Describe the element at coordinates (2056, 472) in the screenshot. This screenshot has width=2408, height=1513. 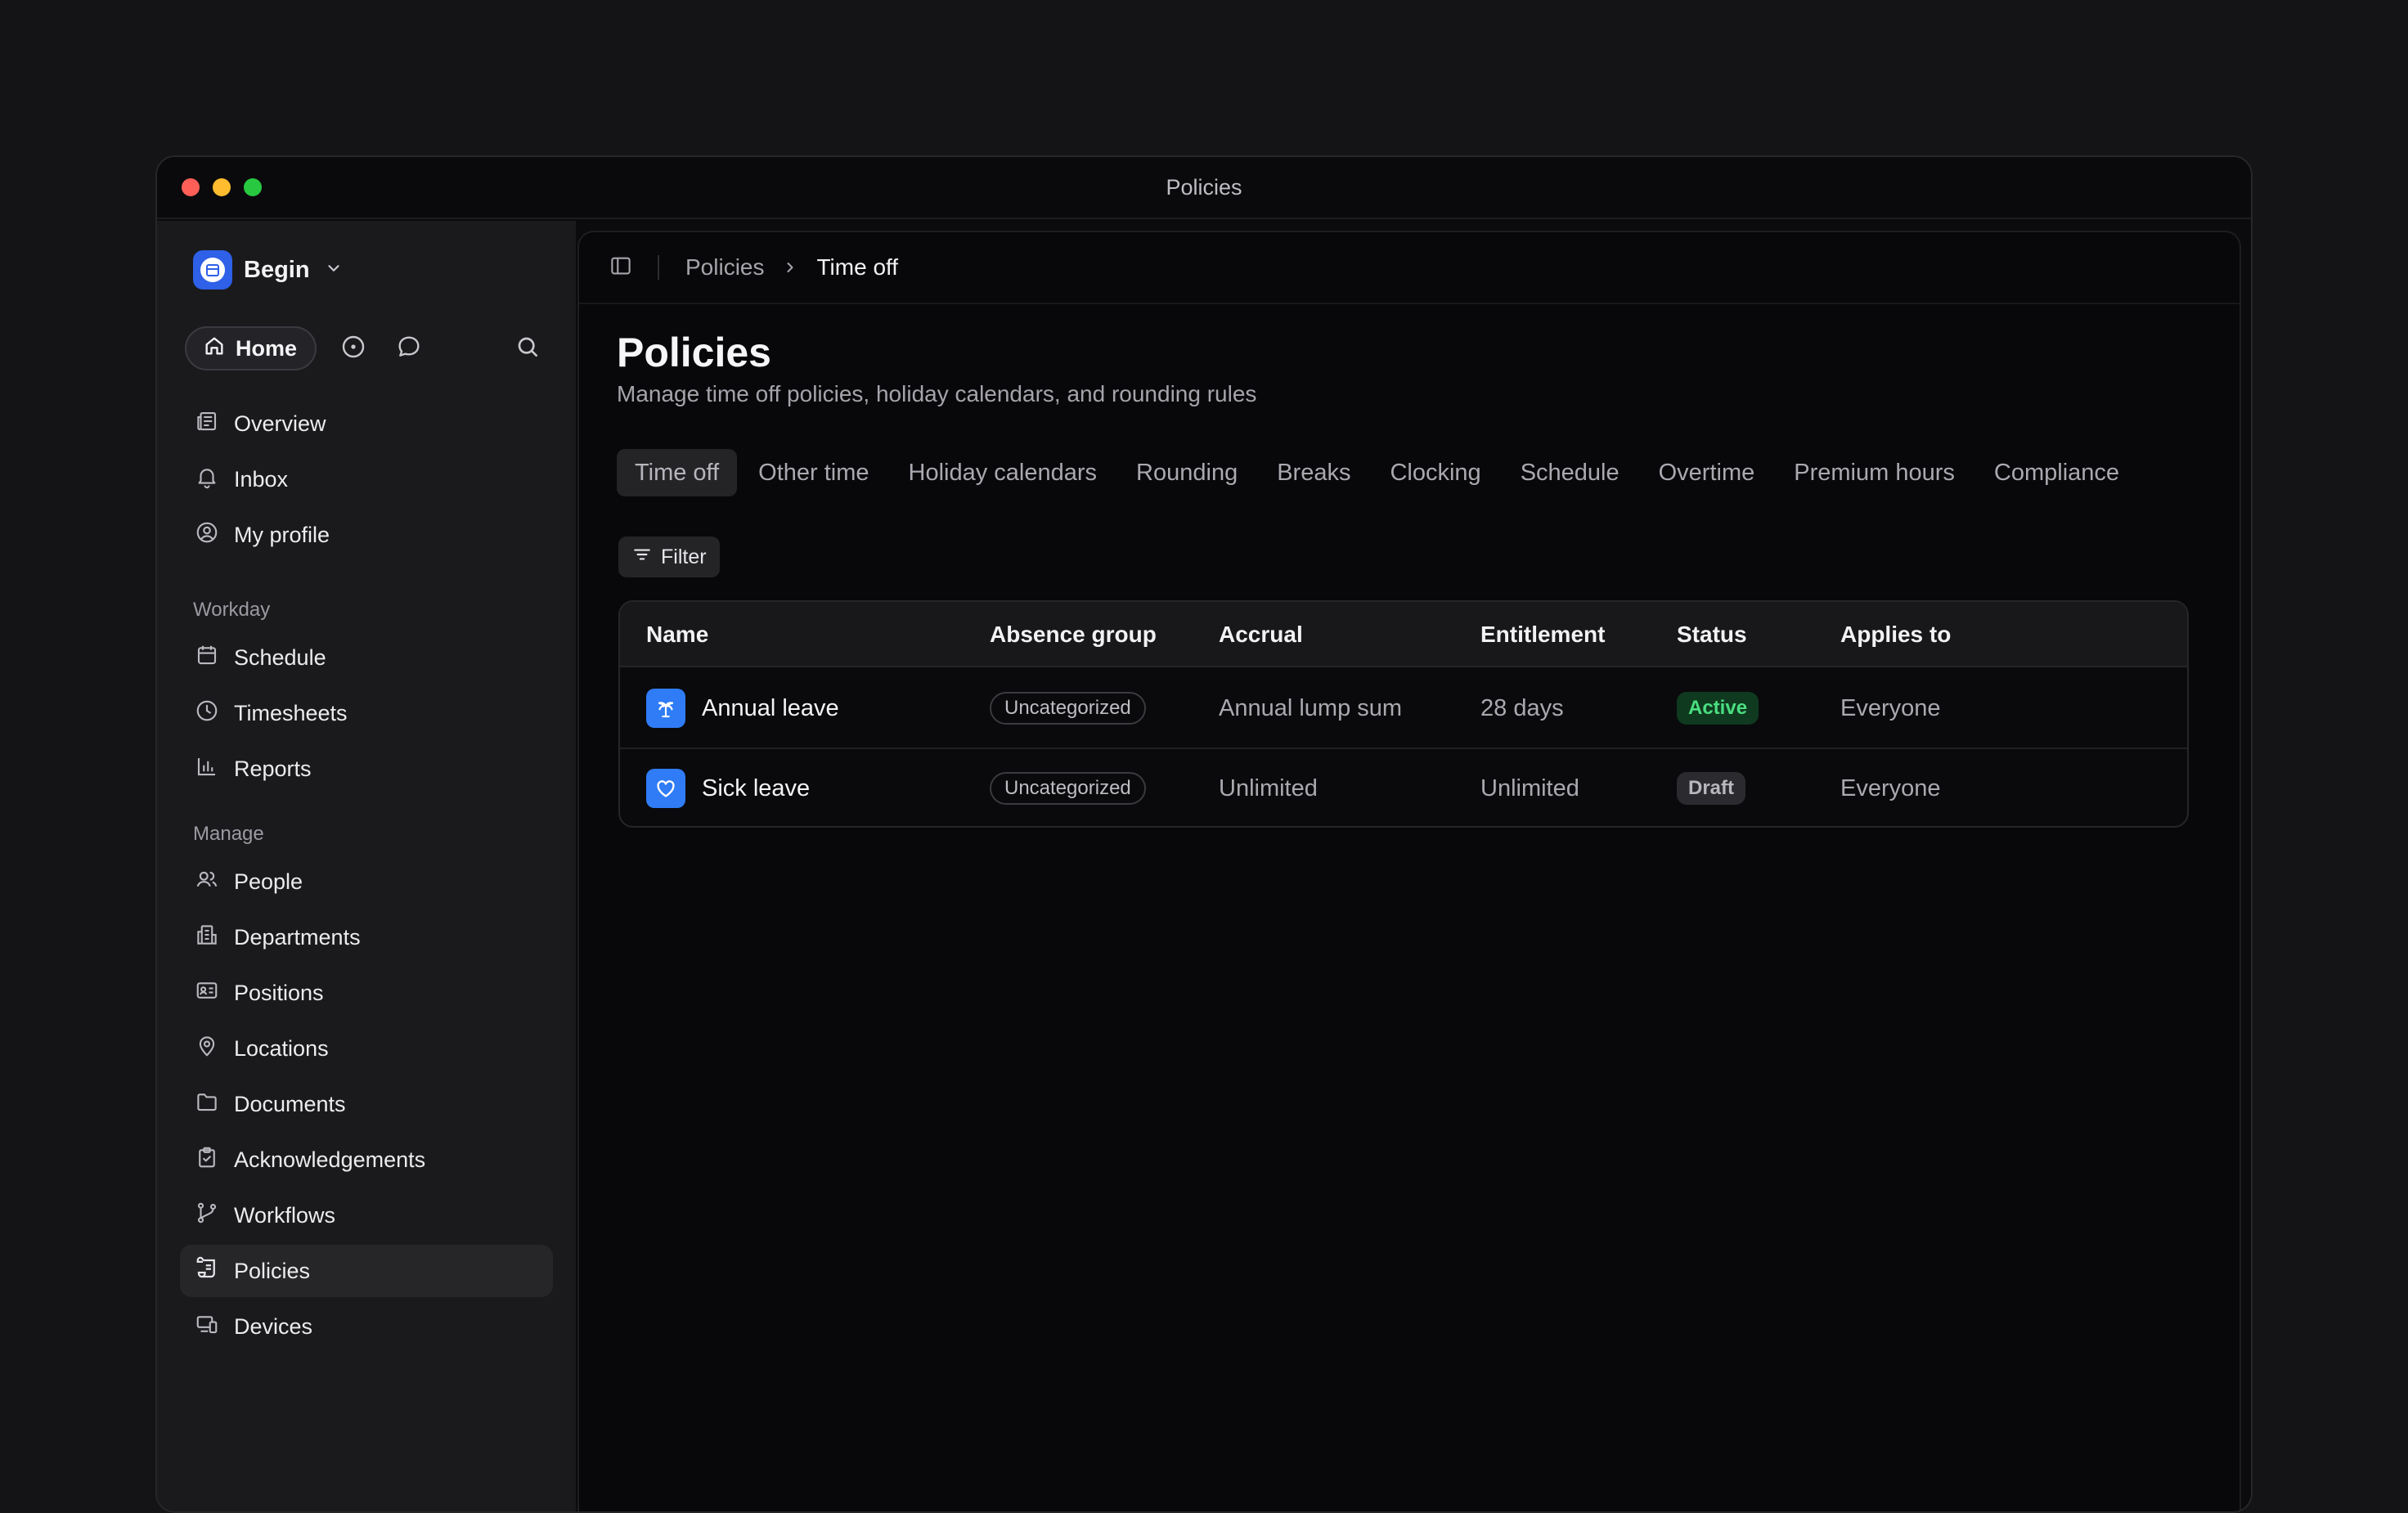
I see `tab-compliance: Compliance` at that location.